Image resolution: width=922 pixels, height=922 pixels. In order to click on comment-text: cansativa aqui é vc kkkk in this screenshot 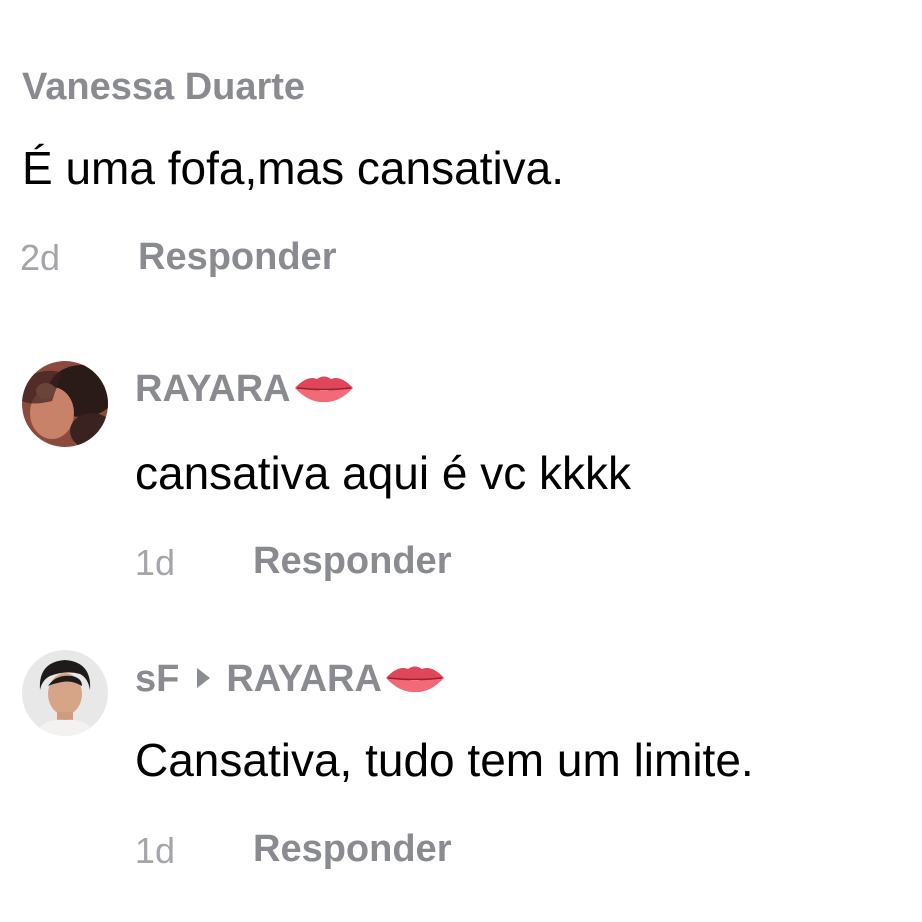, I will do `click(383, 473)`.